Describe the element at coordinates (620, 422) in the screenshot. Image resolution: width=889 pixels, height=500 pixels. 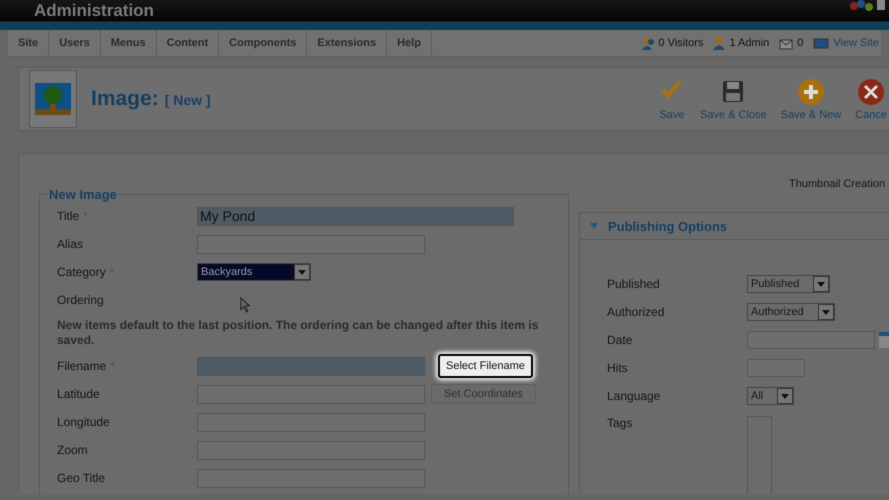
I see `field-label: Tags` at that location.